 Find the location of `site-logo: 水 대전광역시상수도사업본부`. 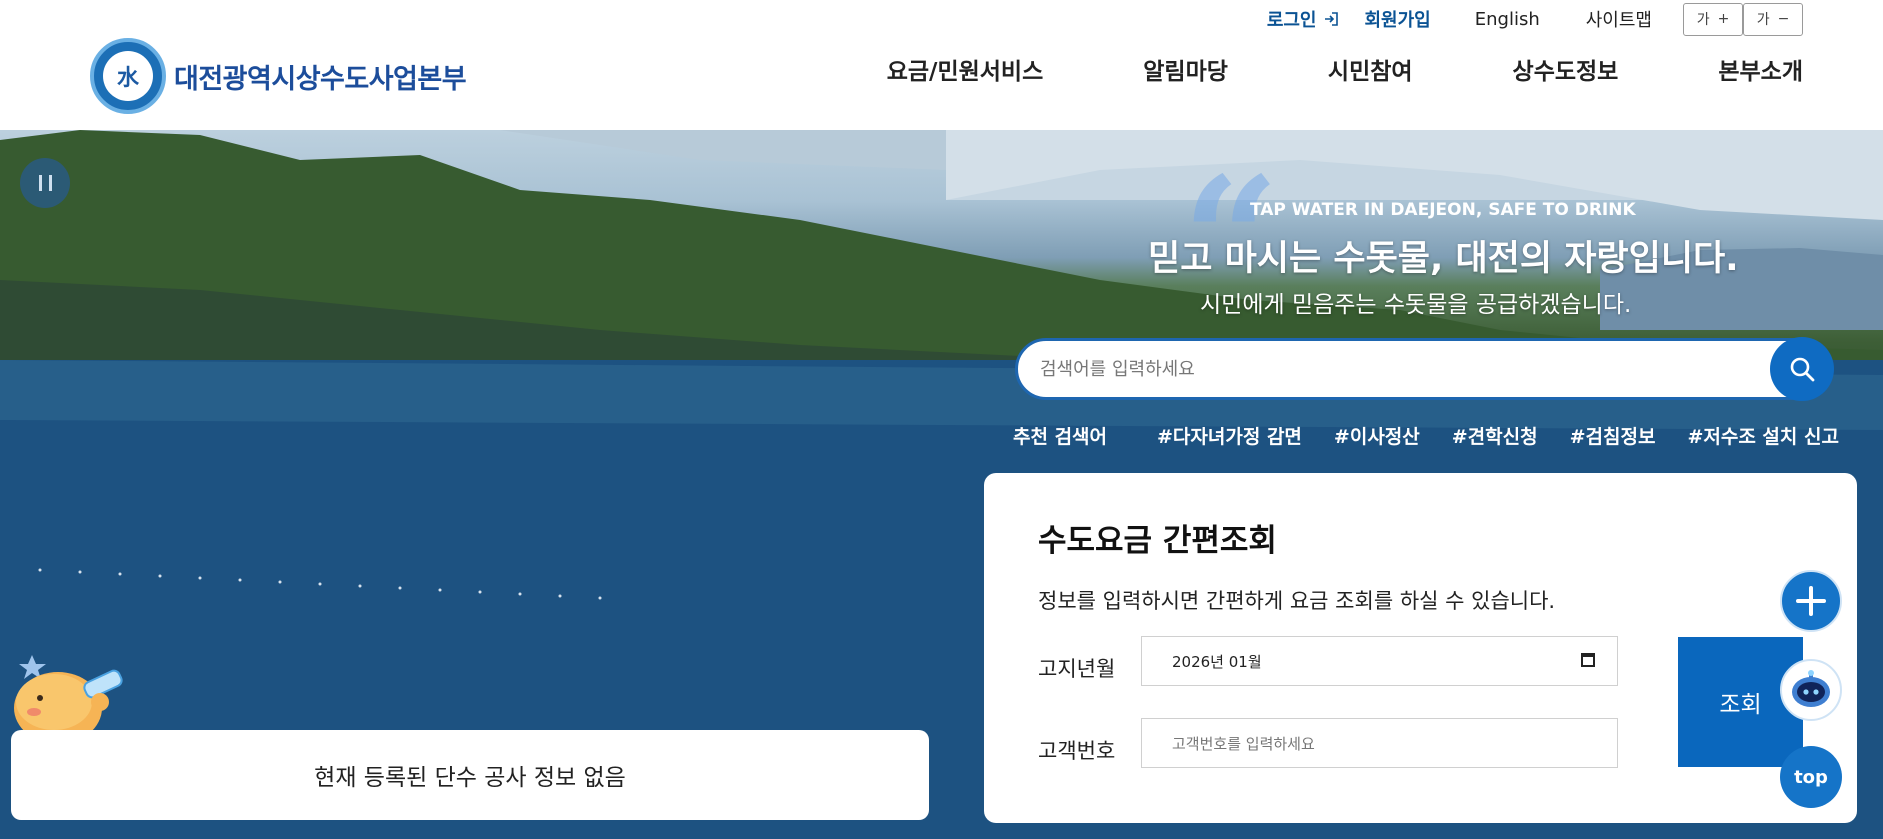

site-logo: 水 대전광역시상수도사업본부 is located at coordinates (278, 76).